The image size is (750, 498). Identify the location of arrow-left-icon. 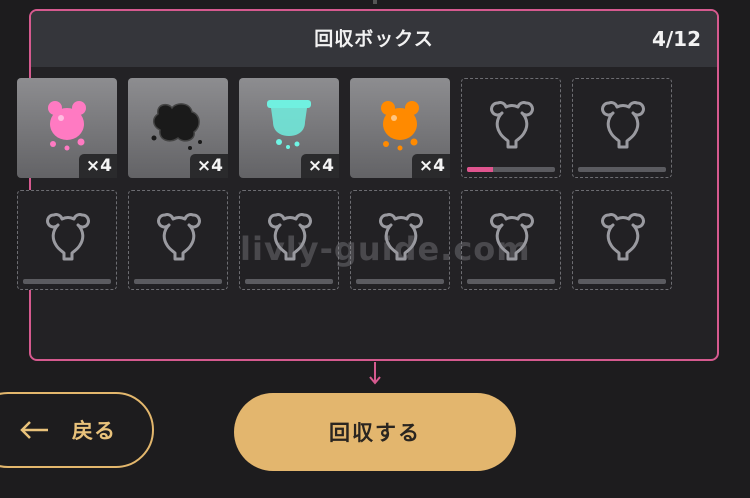
(34, 430).